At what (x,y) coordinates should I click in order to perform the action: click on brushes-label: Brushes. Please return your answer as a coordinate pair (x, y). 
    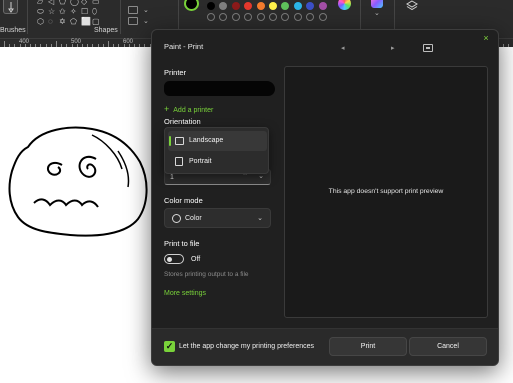
    Looking at the image, I should click on (13, 30).